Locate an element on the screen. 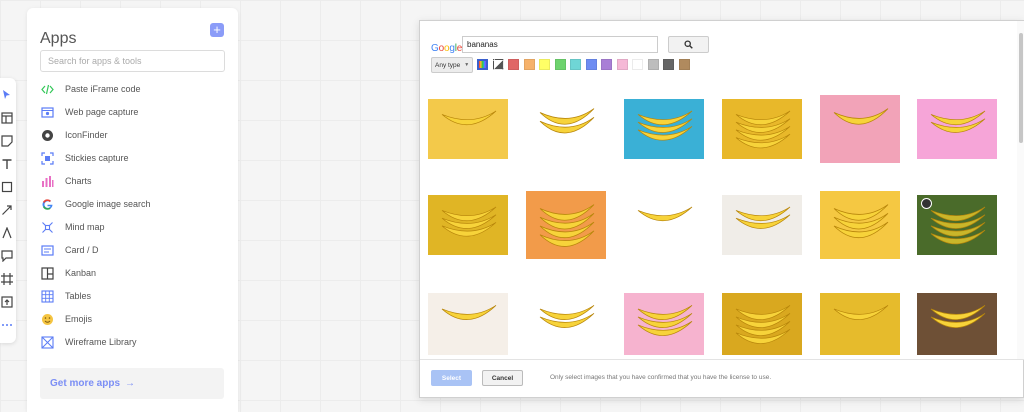  more-icon is located at coordinates (7, 325).